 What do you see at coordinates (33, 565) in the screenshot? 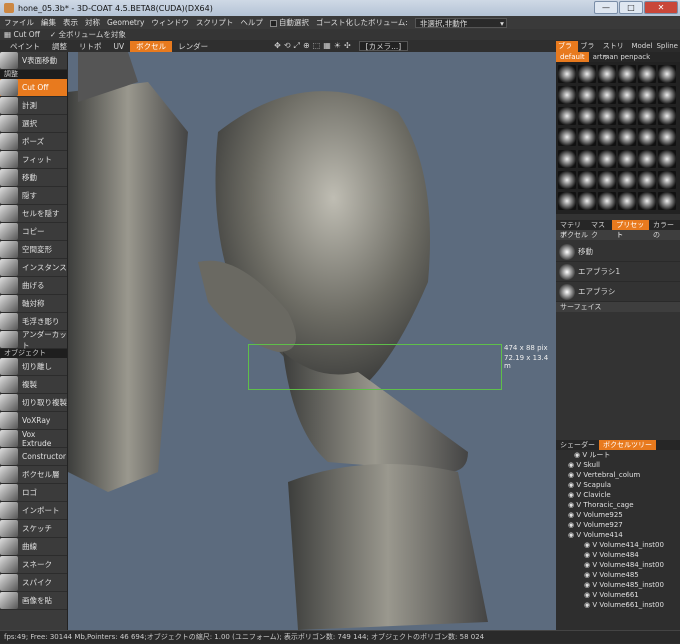
I see `tool-item: スネーク` at bounding box center [33, 565].